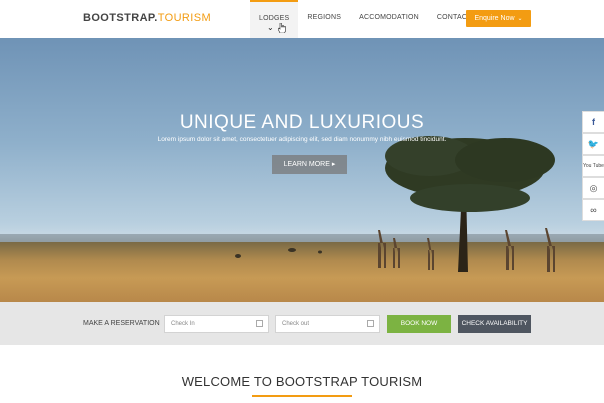 The width and height of the screenshot is (604, 403). I want to click on facebook-icon: f, so click(593, 122).